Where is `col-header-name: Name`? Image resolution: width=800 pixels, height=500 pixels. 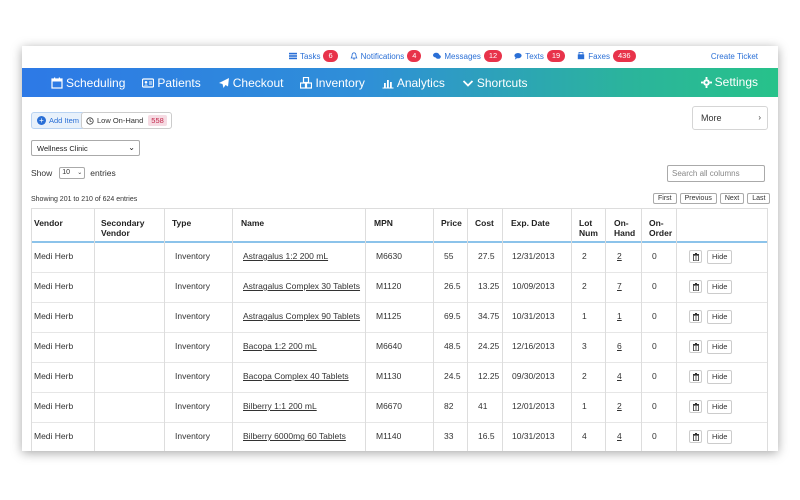 col-header-name: Name is located at coordinates (252, 223).